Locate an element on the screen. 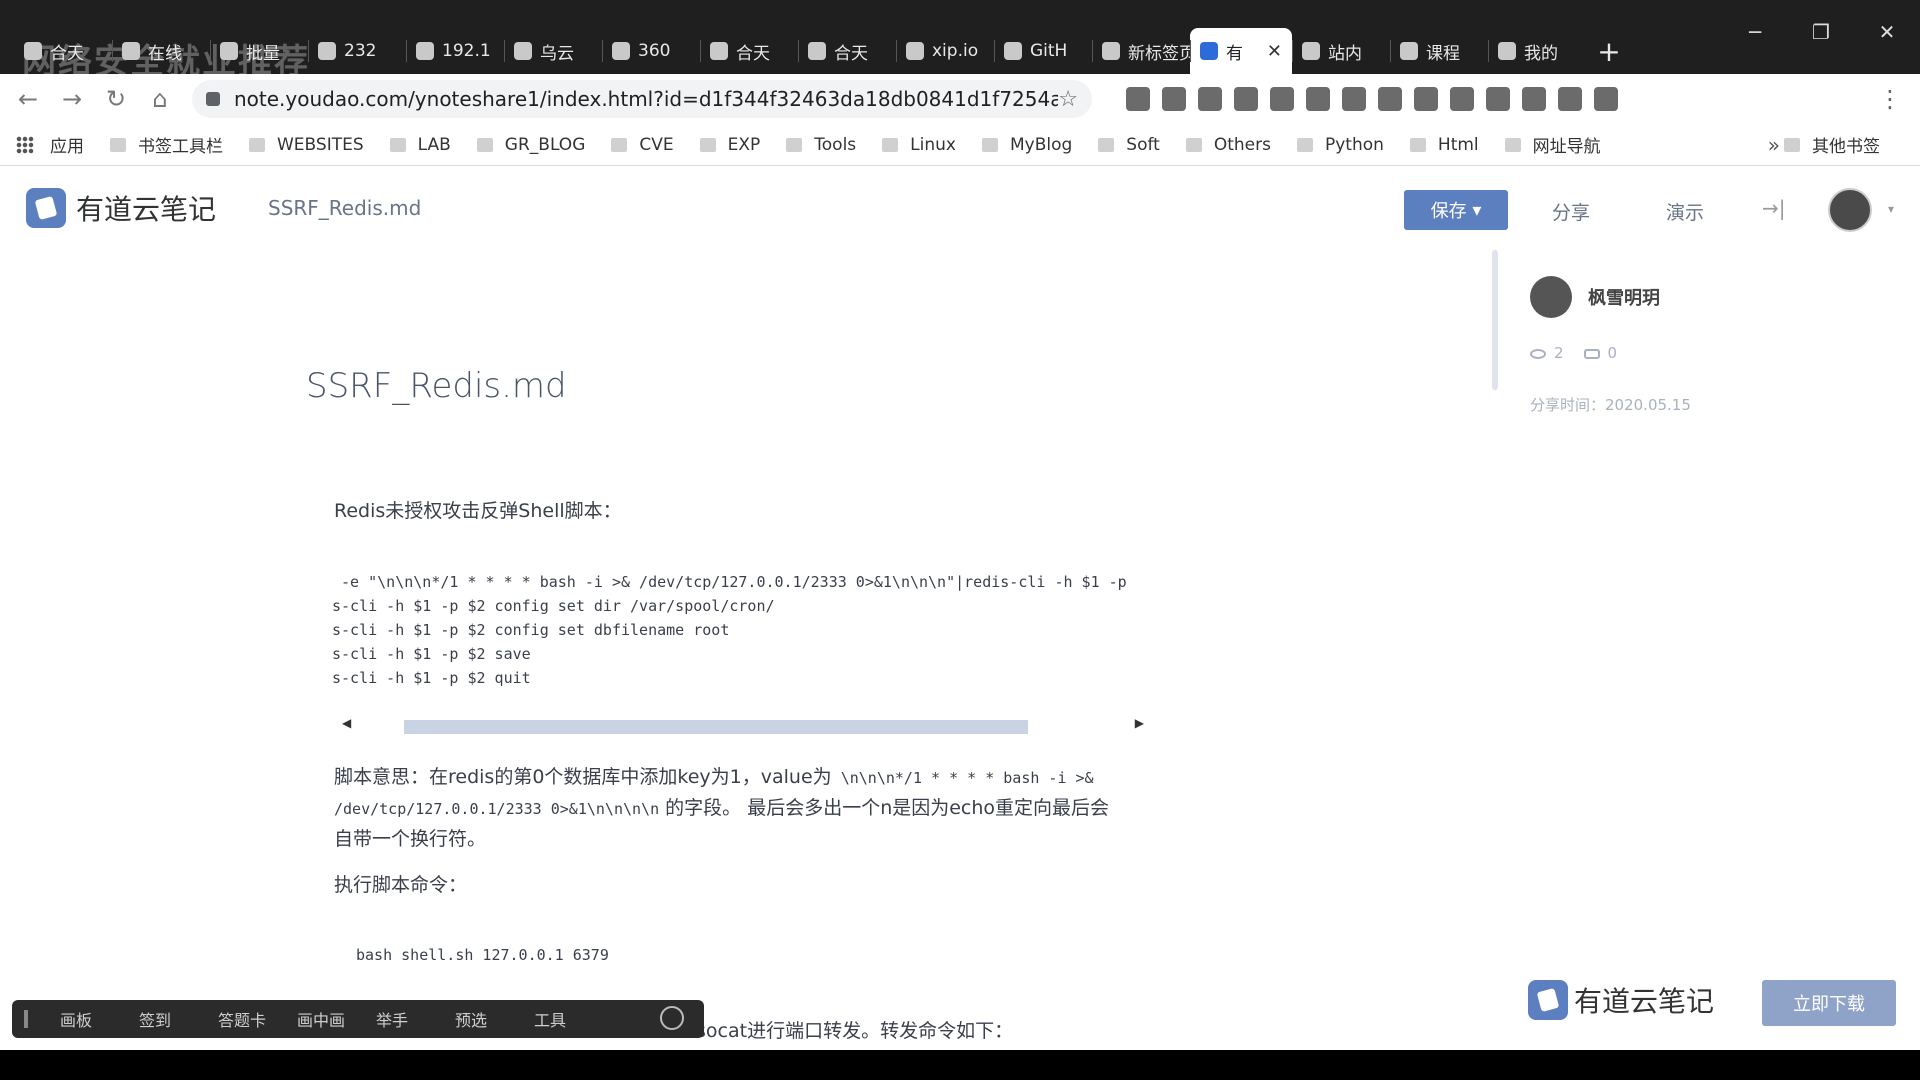 The height and width of the screenshot is (1080, 1920). user-avatar is located at coordinates (1850, 210).